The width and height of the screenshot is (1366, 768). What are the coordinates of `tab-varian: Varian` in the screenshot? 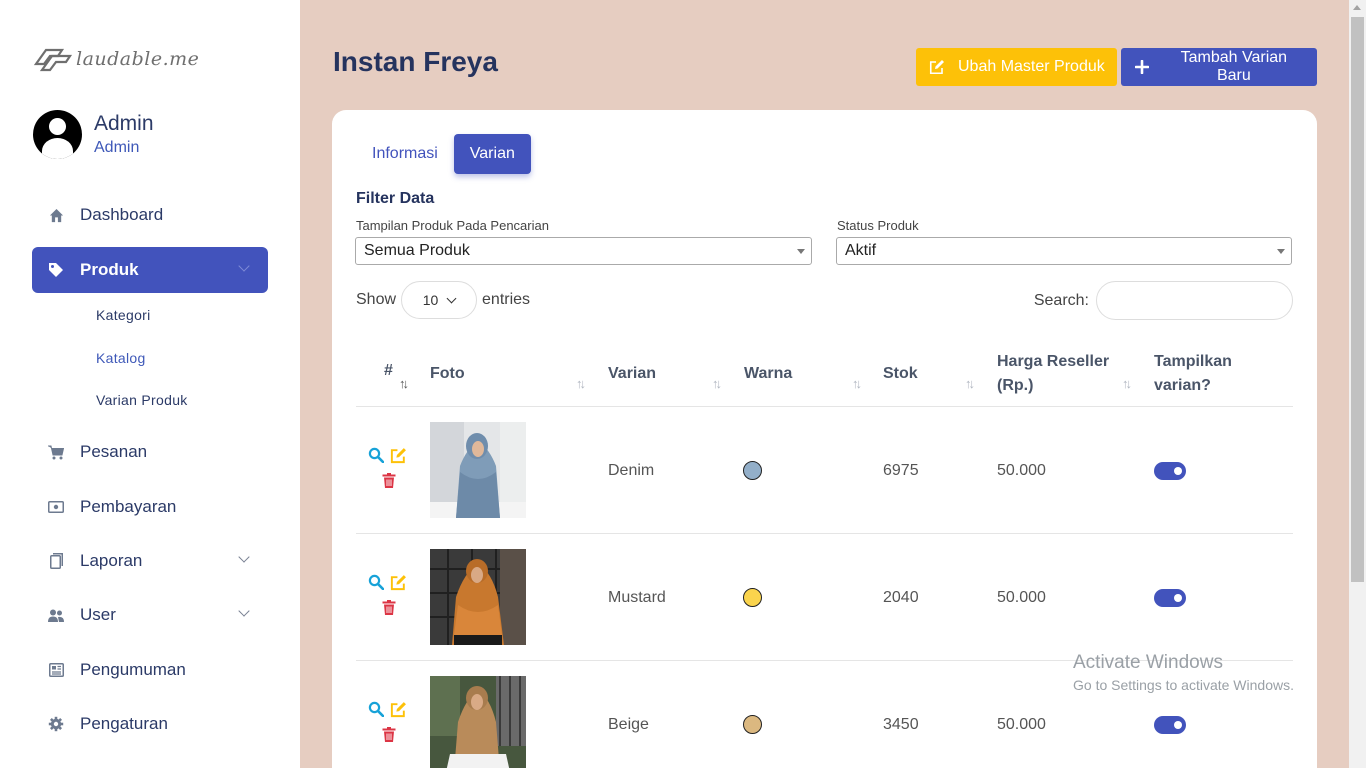 It's located at (492, 154).